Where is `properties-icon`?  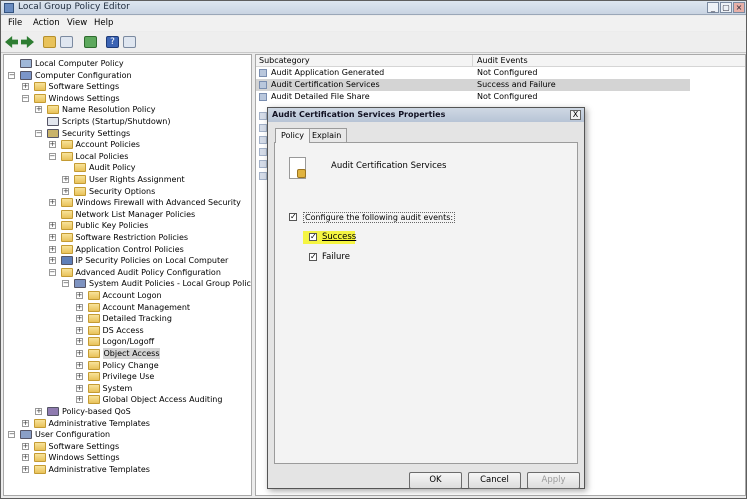
properties-icon is located at coordinates (129, 42).